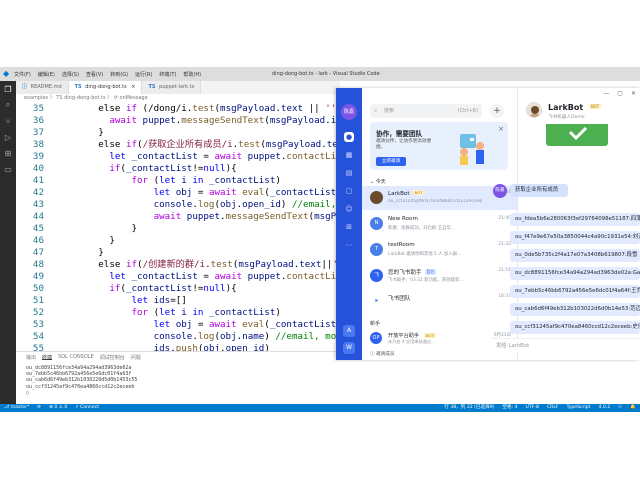 This screenshot has width=640, height=480. Describe the element at coordinates (46, 74) in the screenshot. I see `menu-edit: 编辑(E)` at that location.